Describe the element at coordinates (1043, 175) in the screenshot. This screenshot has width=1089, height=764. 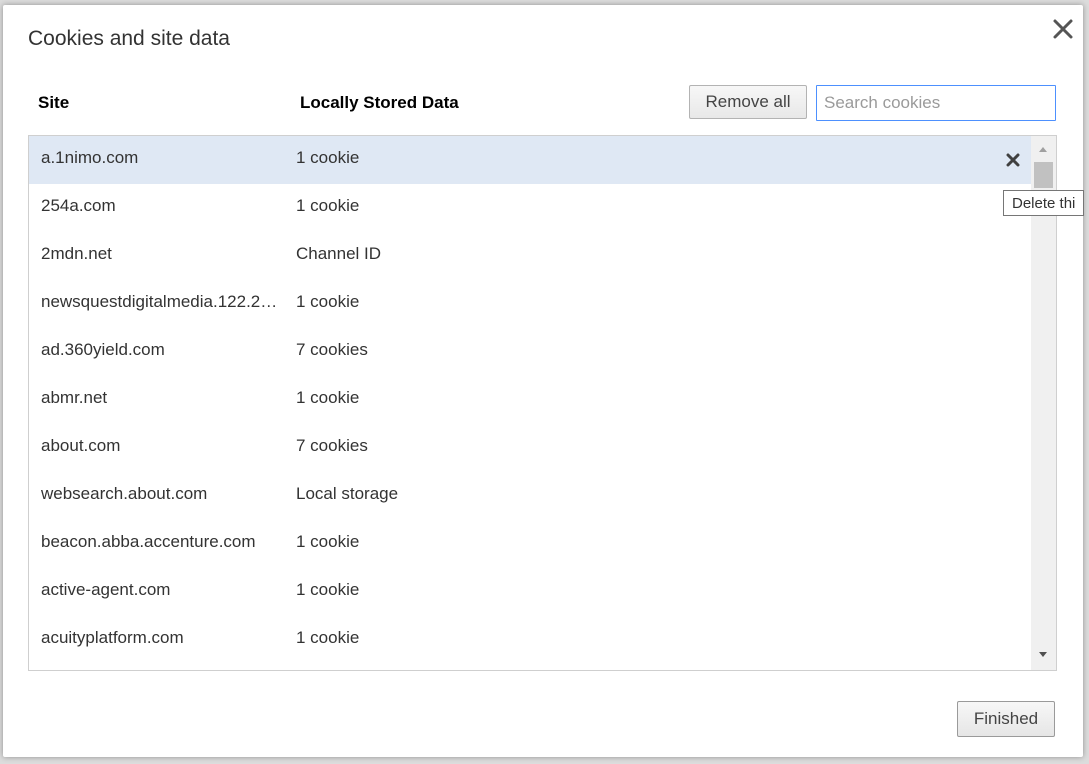
I see `scrollbar-thumb` at that location.